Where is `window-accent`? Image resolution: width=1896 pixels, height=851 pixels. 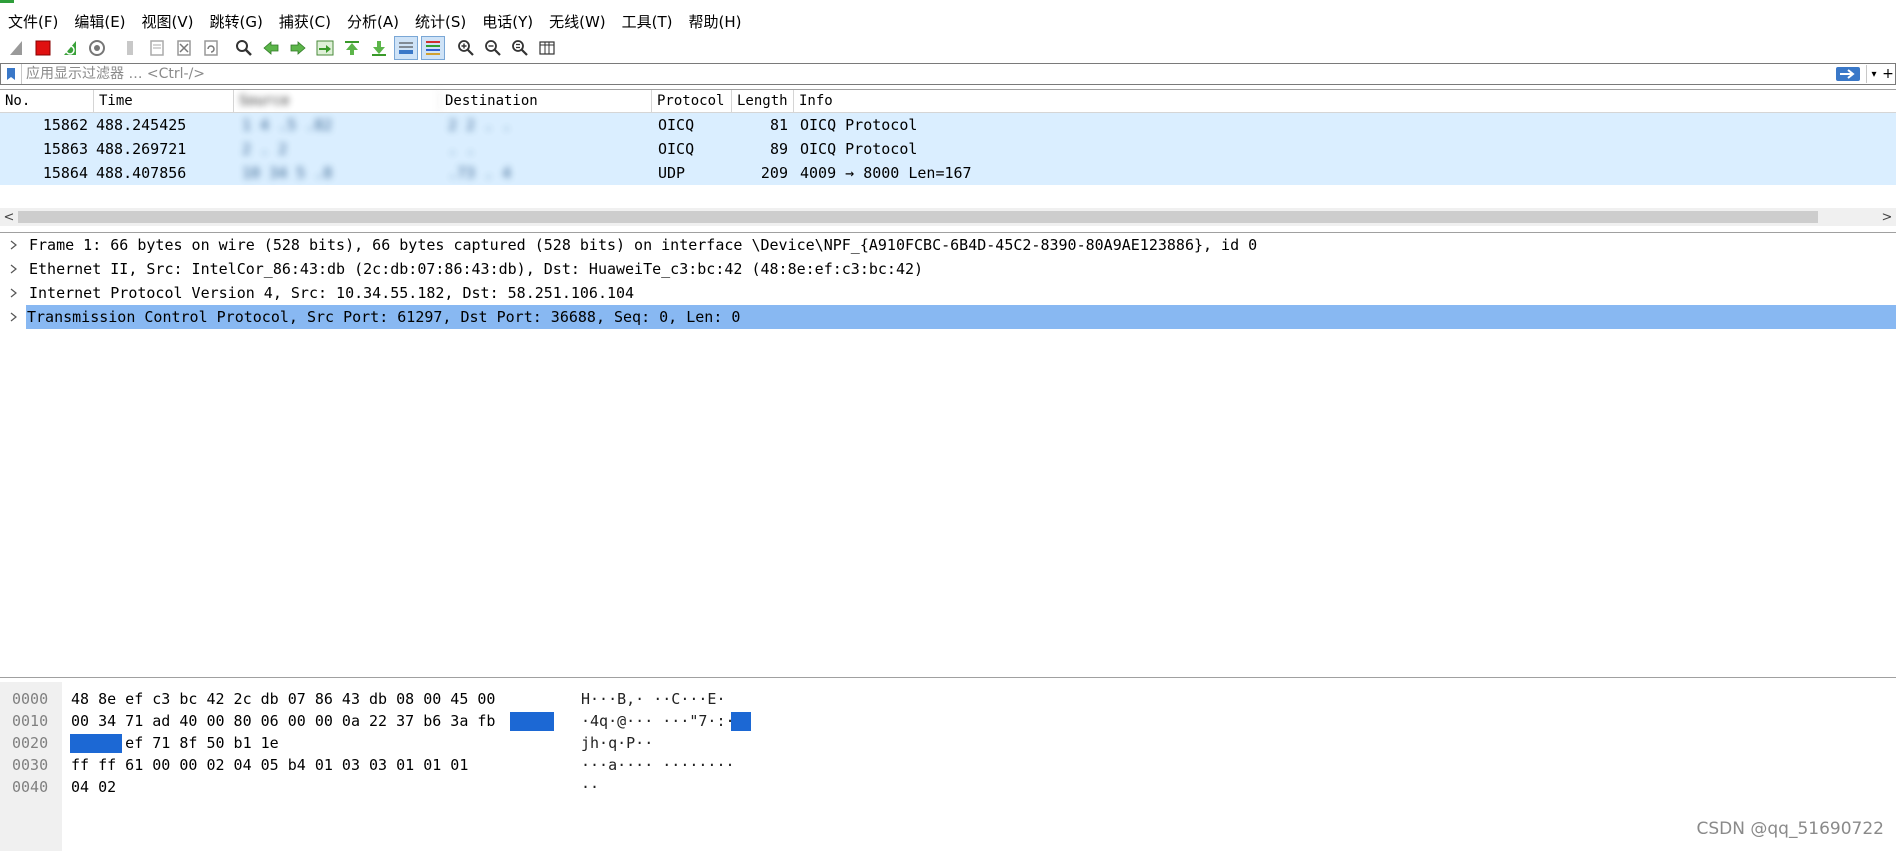 window-accent is located at coordinates (7, 1).